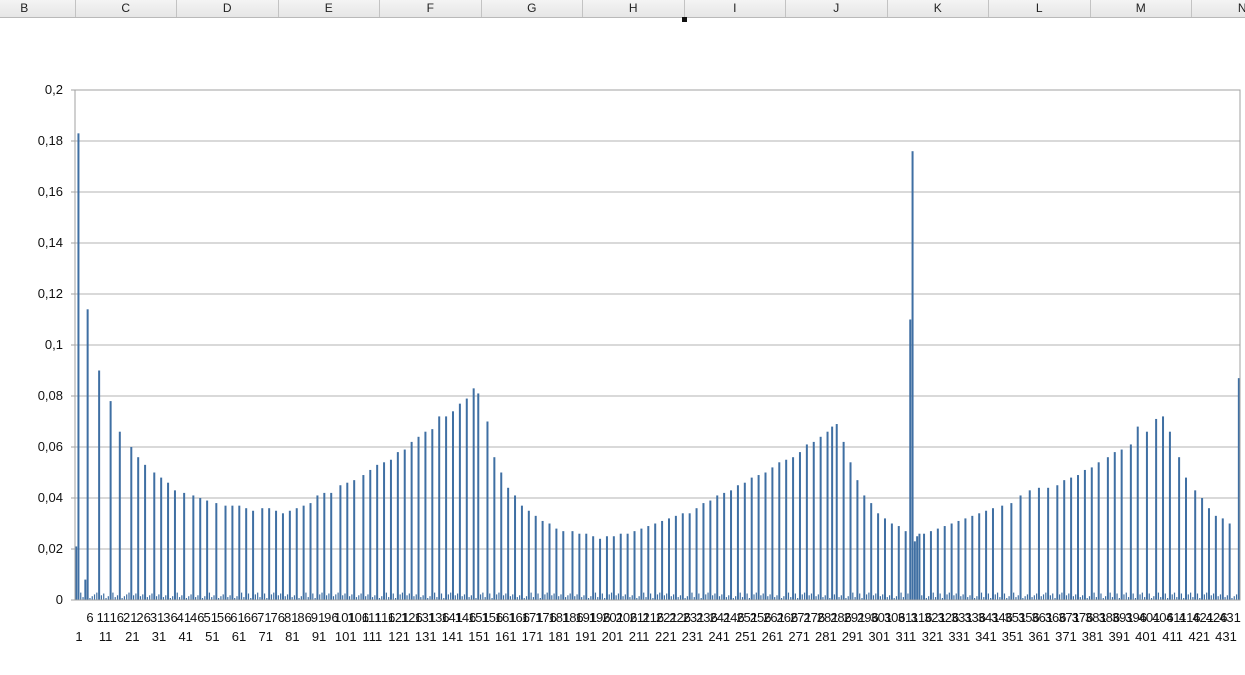  I want to click on column-header-h: H, so click(634, 8).